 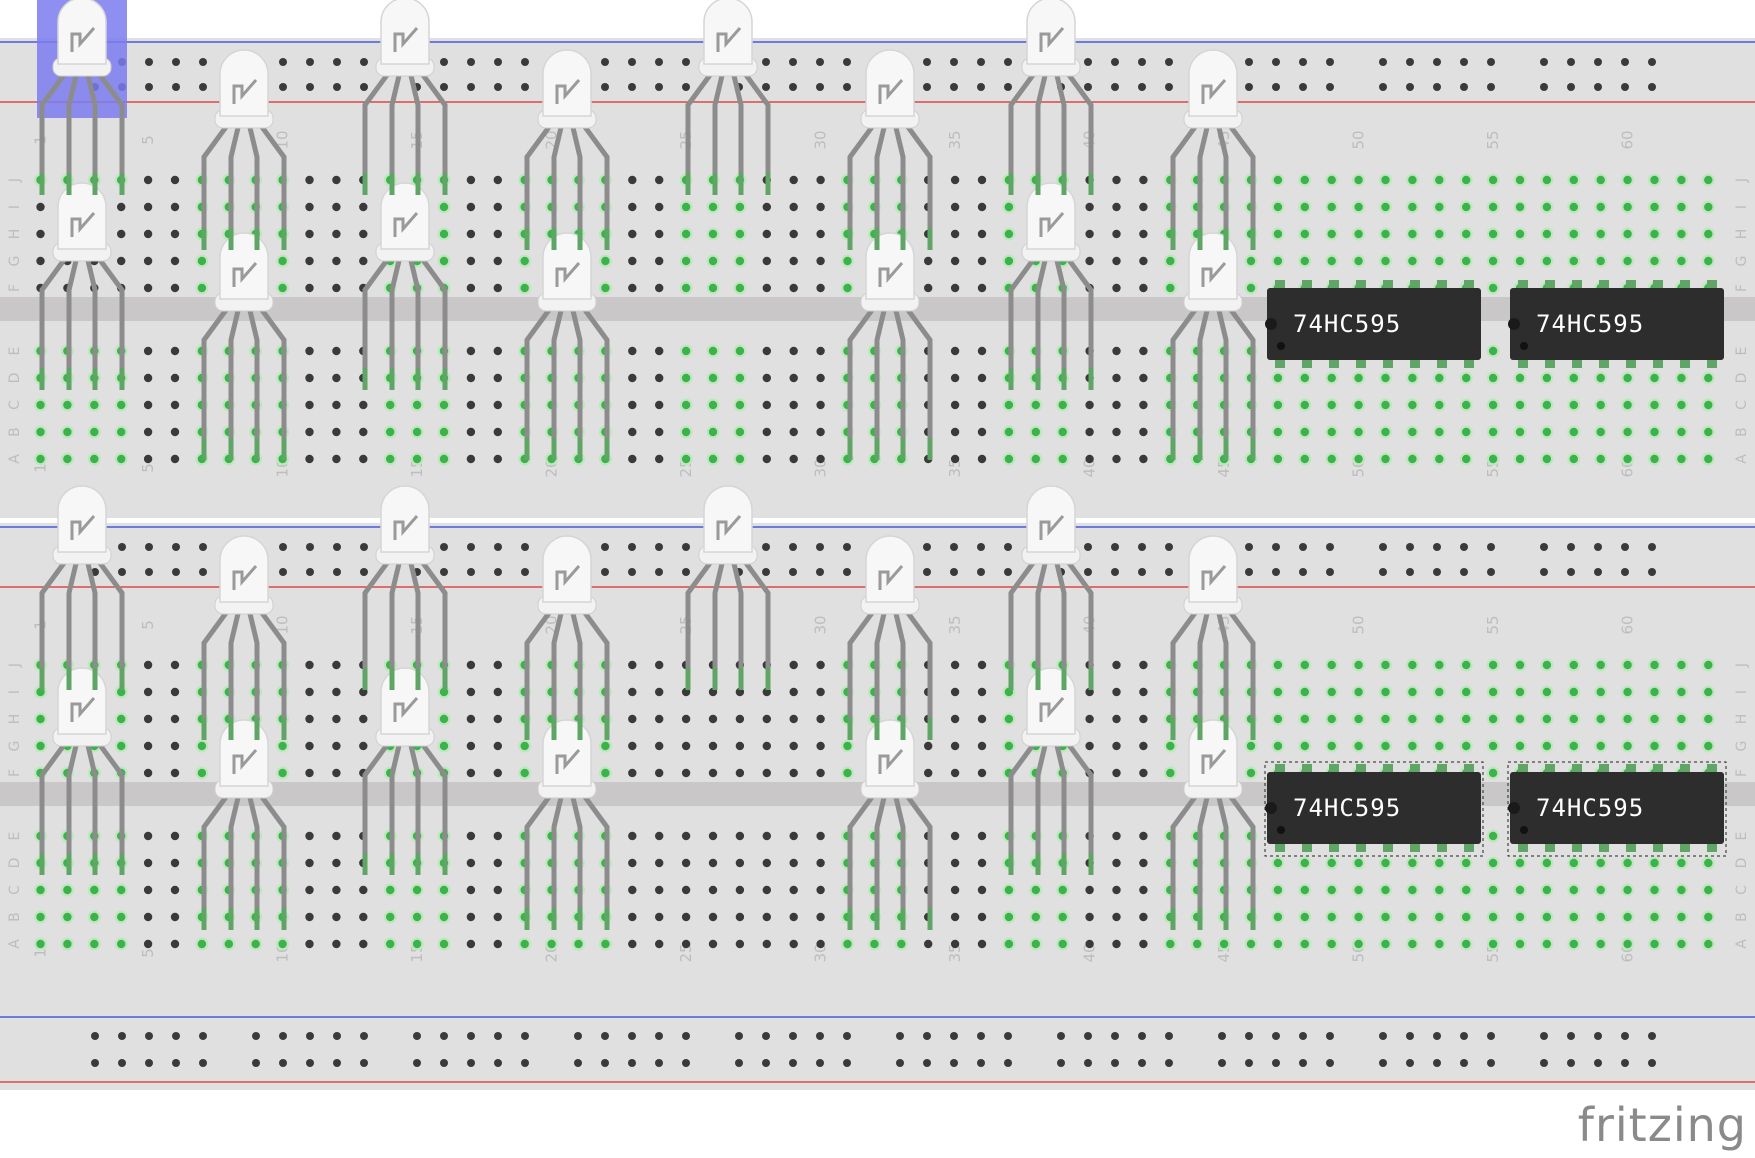 What do you see at coordinates (1347, 808) in the screenshot?
I see `chip-label: 74HC595` at bounding box center [1347, 808].